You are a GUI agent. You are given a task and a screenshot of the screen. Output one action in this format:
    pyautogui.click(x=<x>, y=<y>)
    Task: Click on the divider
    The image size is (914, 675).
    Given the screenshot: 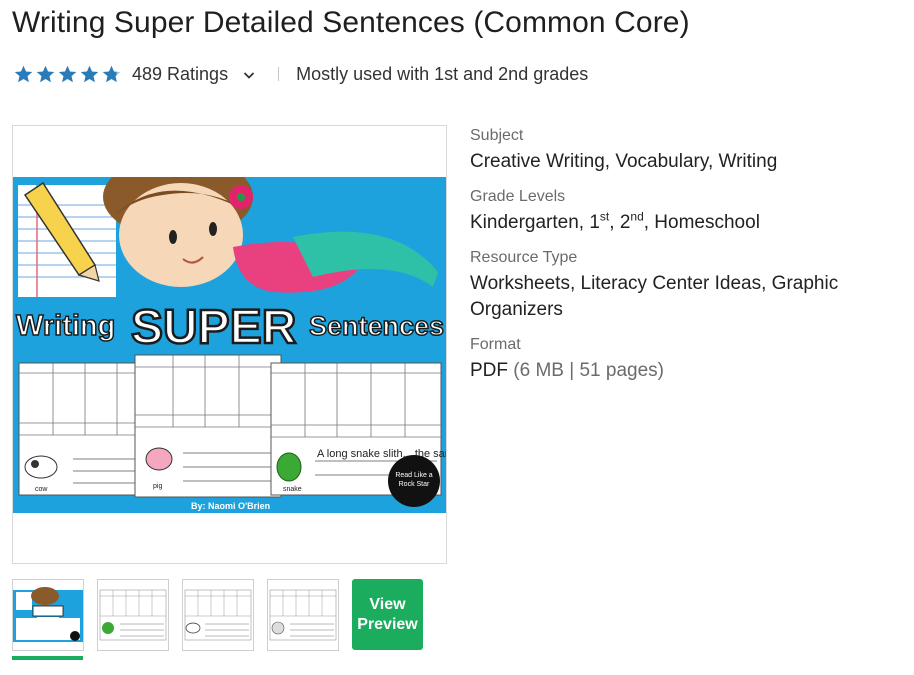 What is the action you would take?
    pyautogui.click(x=279, y=74)
    